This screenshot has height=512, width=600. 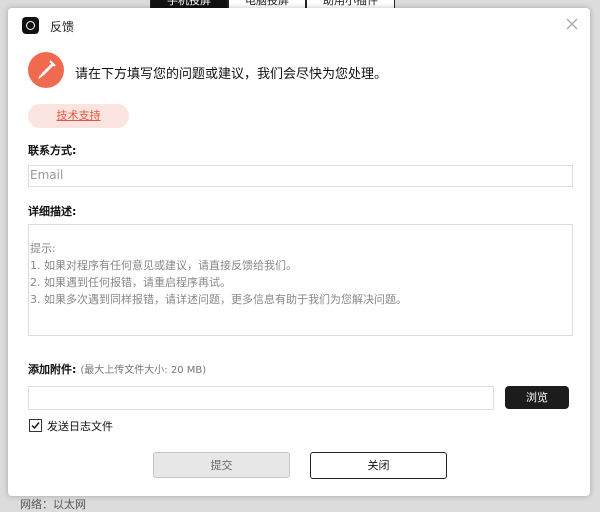 What do you see at coordinates (43, 248) in the screenshot?
I see `description-hint-title: 提示:` at bounding box center [43, 248].